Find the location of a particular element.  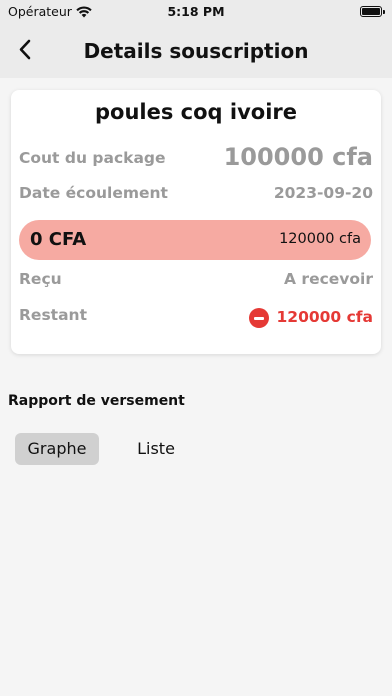

remaining-group: 120000 cfa is located at coordinates (311, 318).